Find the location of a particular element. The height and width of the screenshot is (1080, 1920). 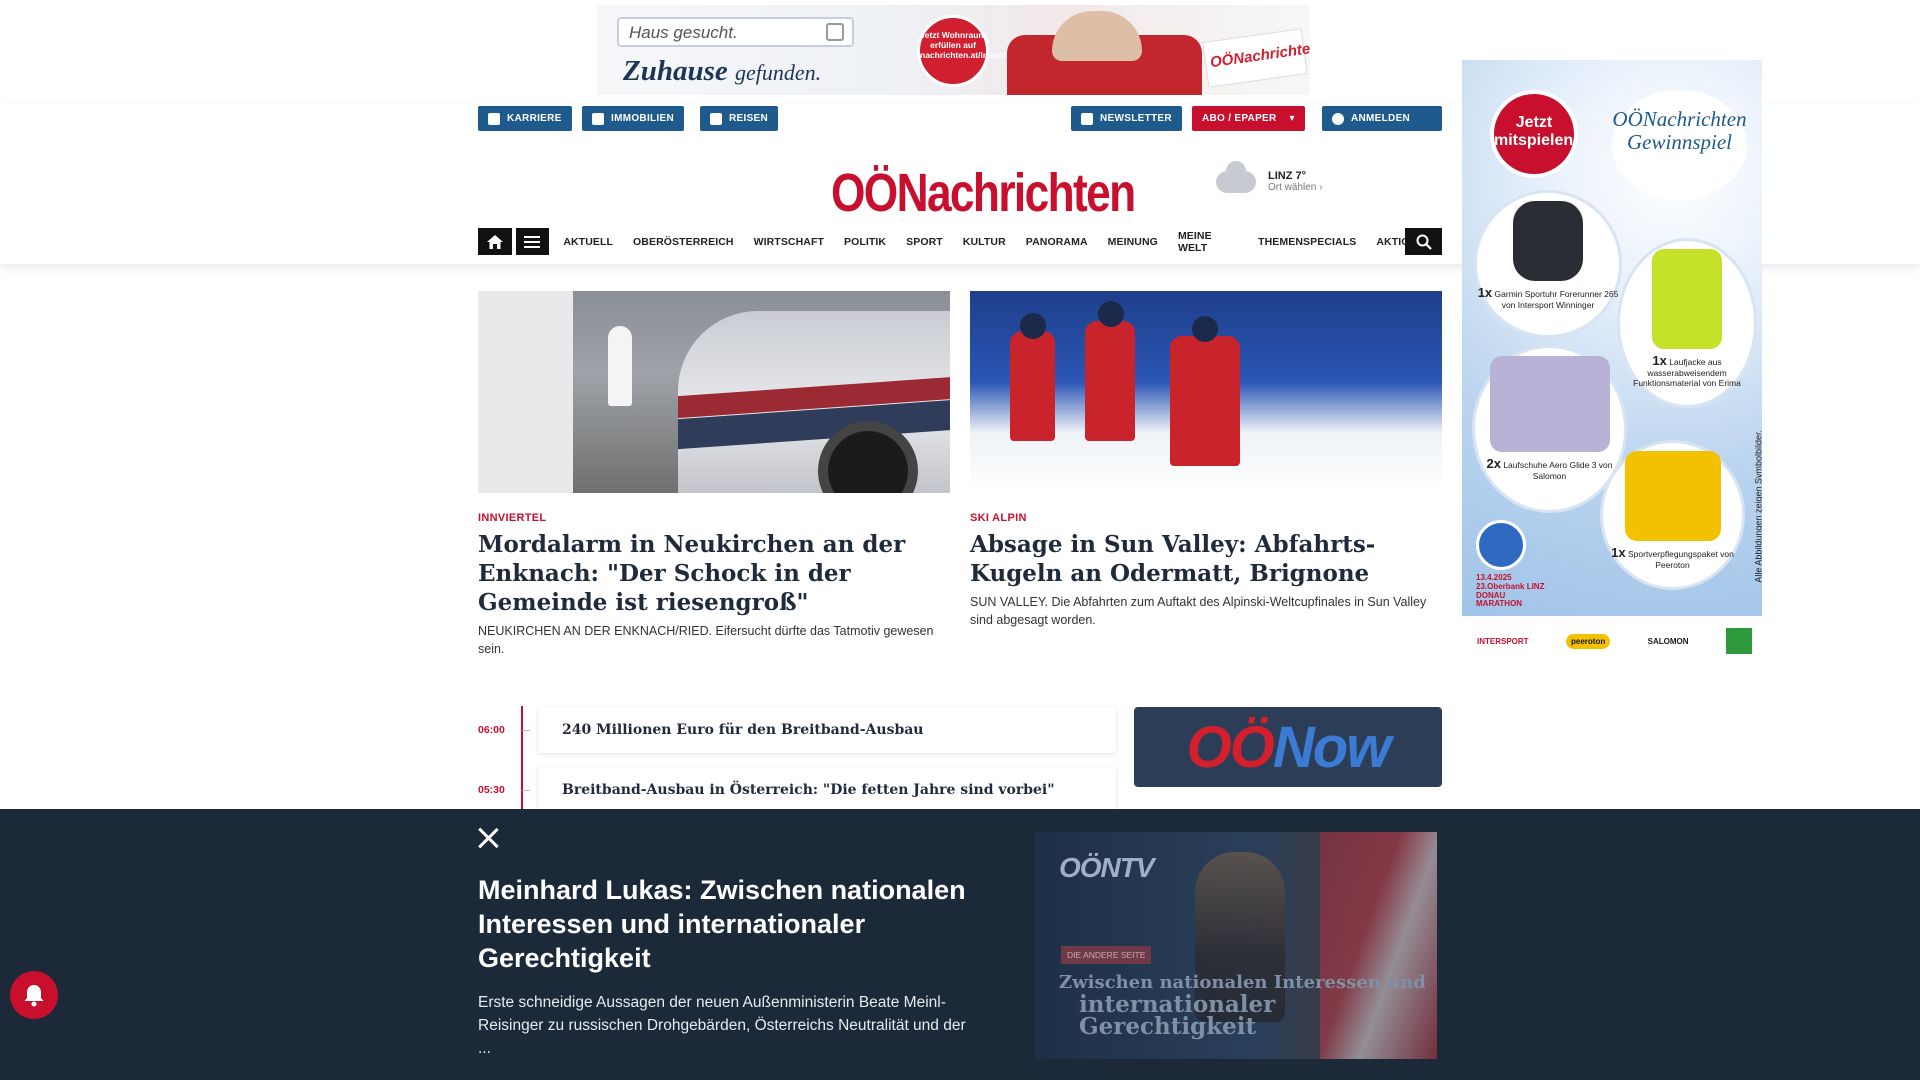

abo-label: ABO / EPAPER is located at coordinates (1239, 118).